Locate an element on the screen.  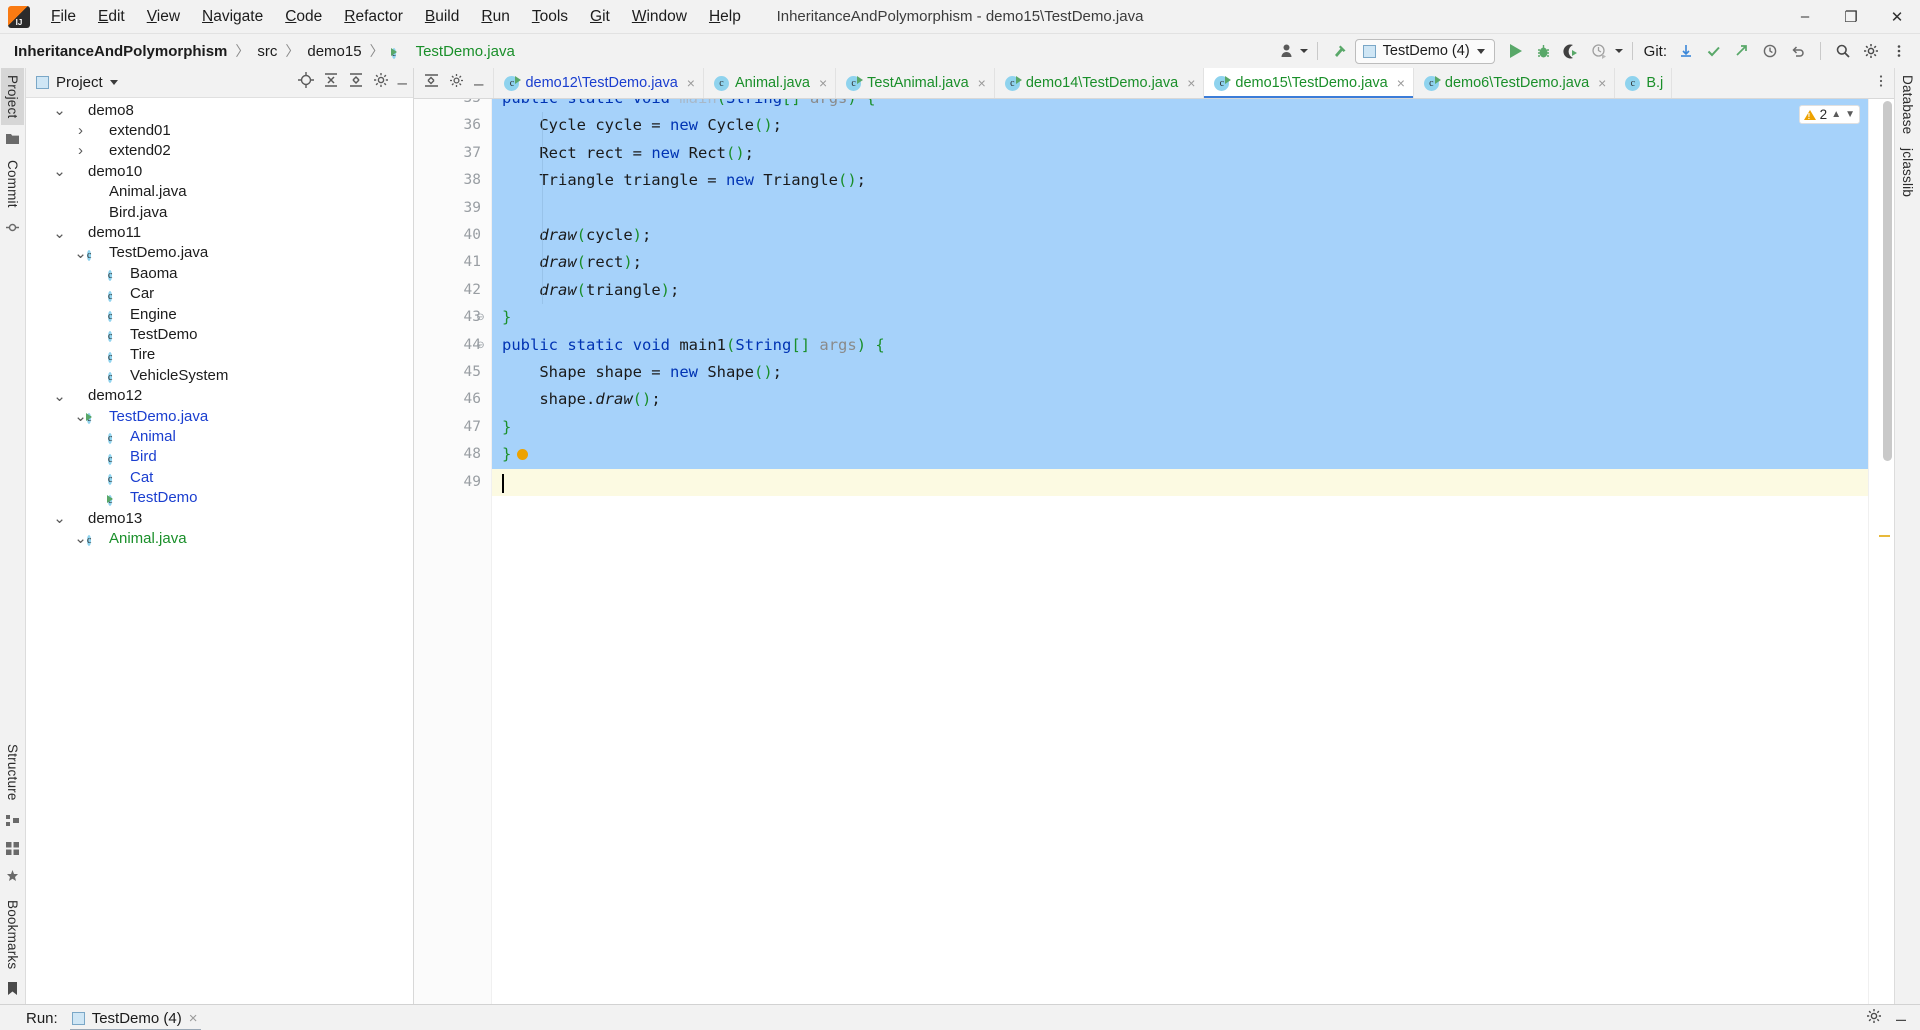
editor-tab: c Animal.java × is located at coordinates (770, 83).